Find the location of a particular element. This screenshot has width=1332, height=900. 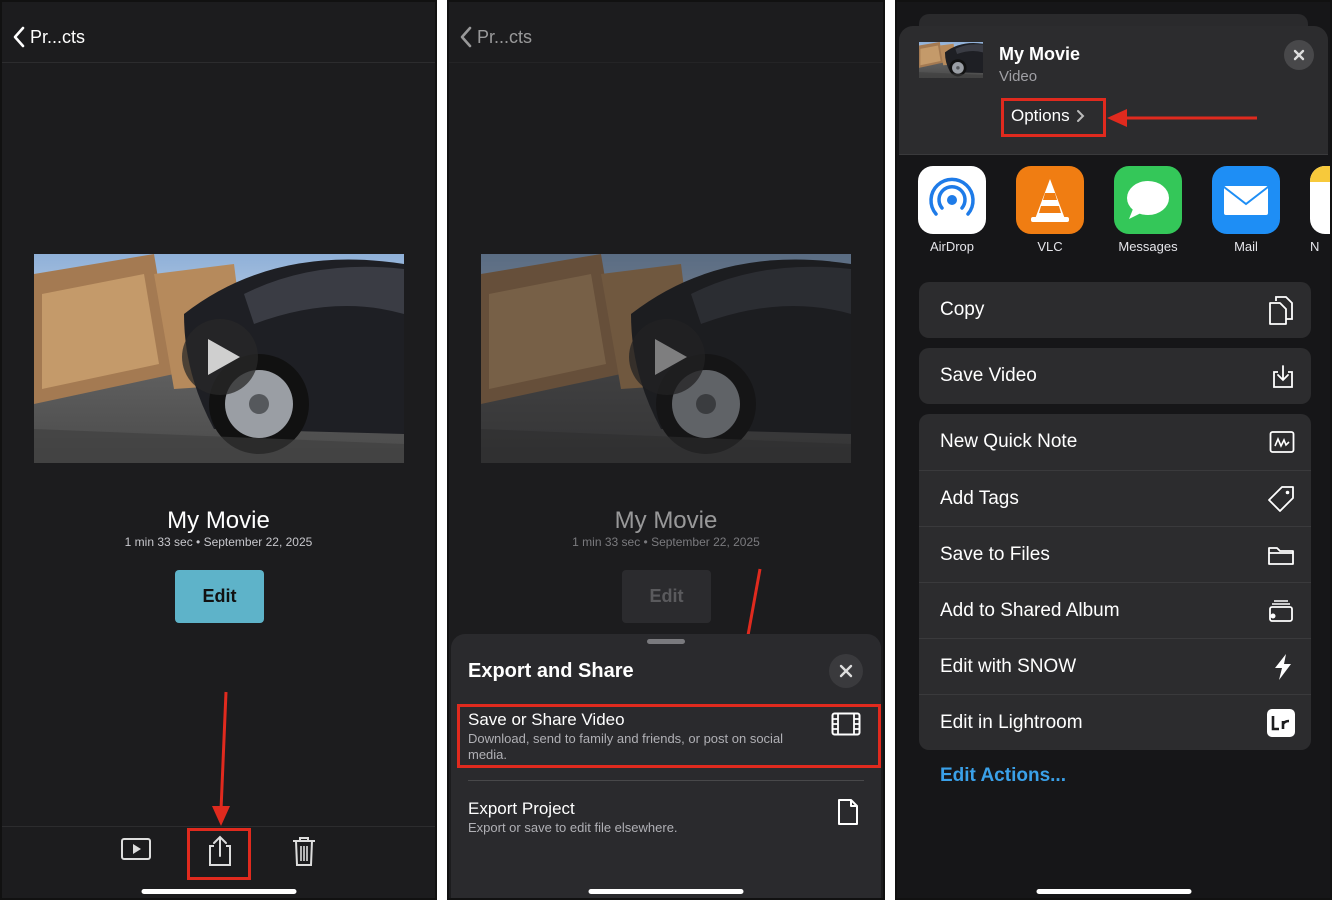

sheet-title: Export and Share is located at coordinates (551, 671).